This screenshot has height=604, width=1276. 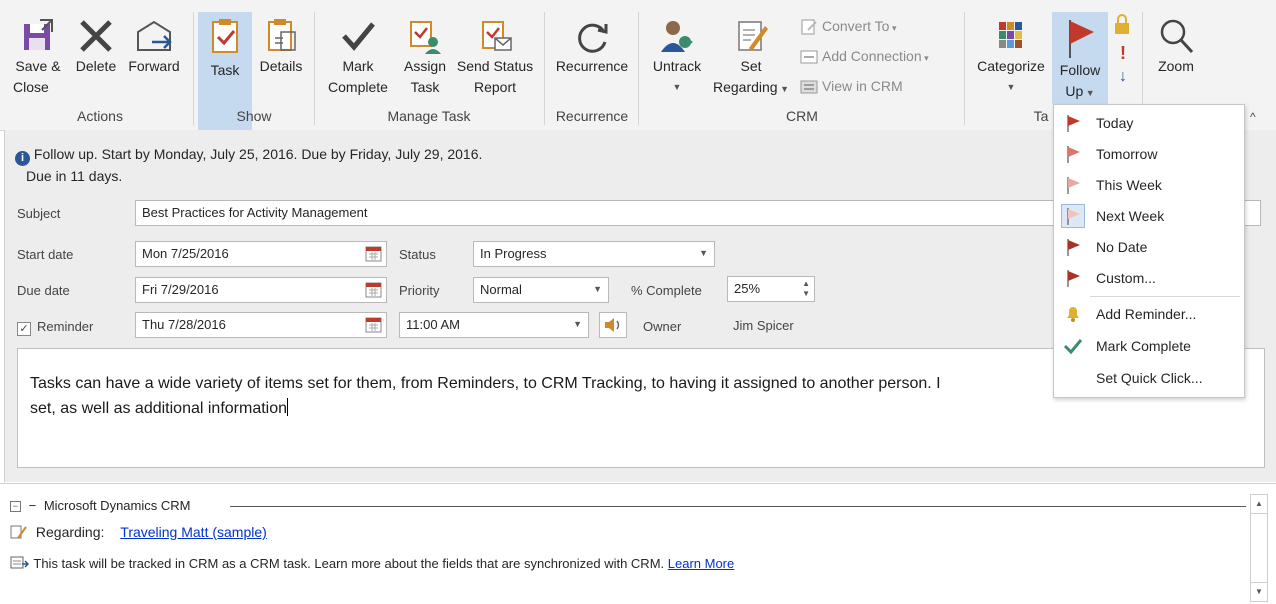 What do you see at coordinates (1259, 504) in the screenshot?
I see `scroll-up-icon: ▲` at bounding box center [1259, 504].